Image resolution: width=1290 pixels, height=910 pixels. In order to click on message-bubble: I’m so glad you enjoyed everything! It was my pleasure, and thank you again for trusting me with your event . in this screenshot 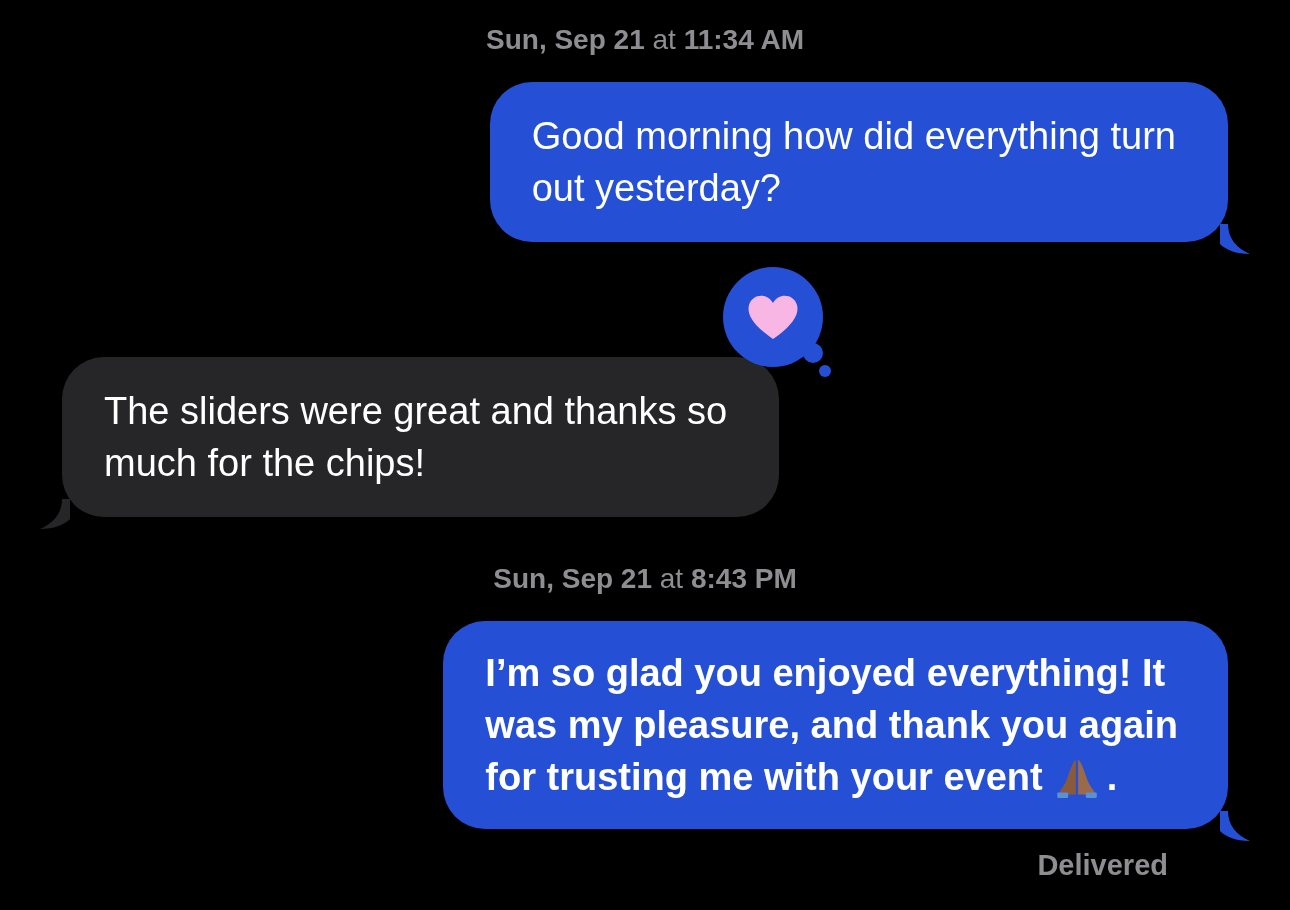, I will do `click(835, 725)`.